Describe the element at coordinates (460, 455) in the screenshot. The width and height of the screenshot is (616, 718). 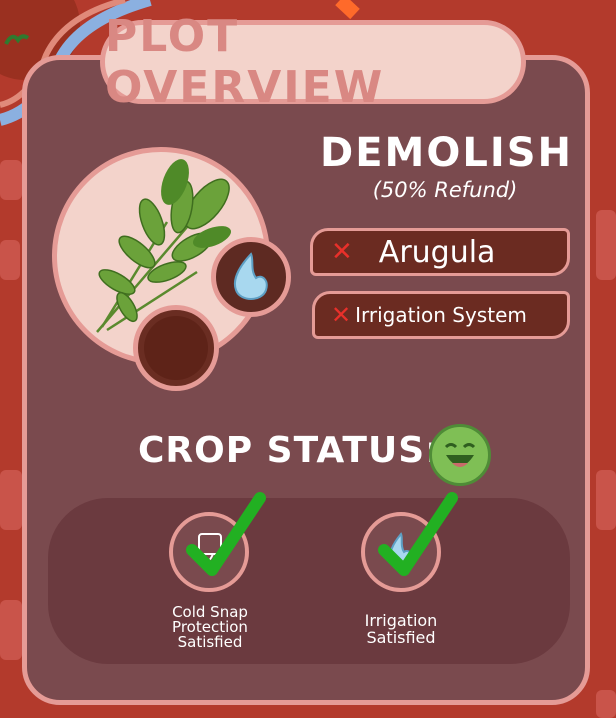
I see `happy-face-icon` at that location.